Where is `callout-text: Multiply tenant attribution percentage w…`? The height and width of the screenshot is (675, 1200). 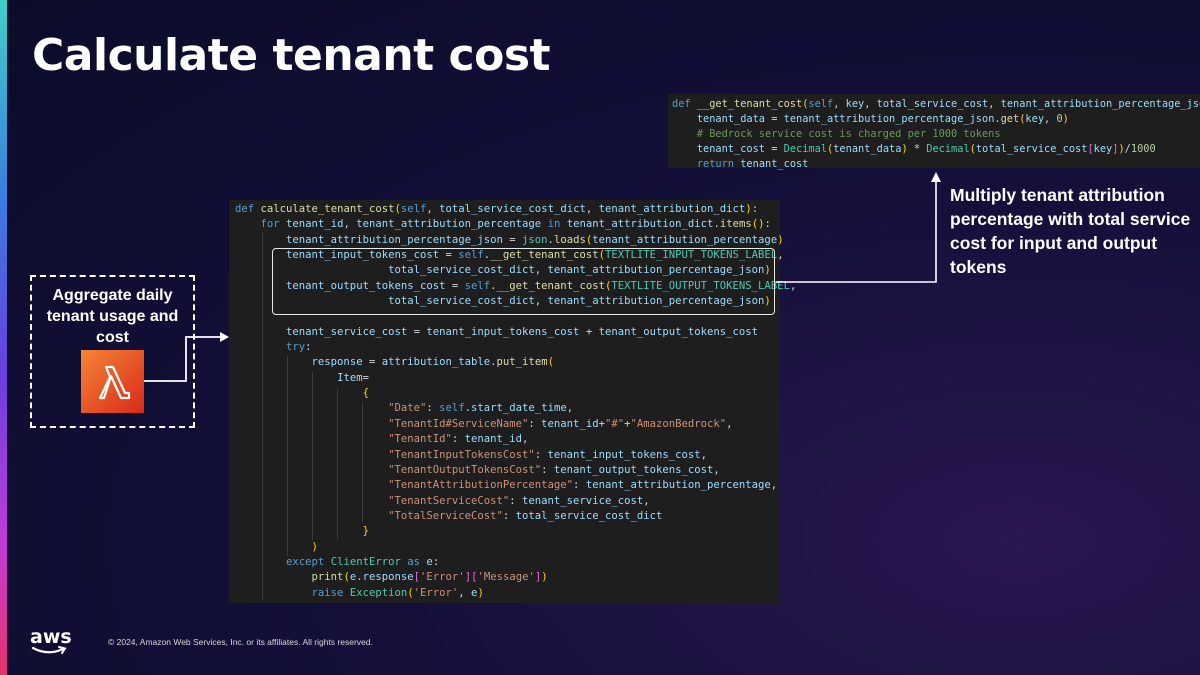 callout-text: Multiply tenant attribution percentage w… is located at coordinates (1070, 231).